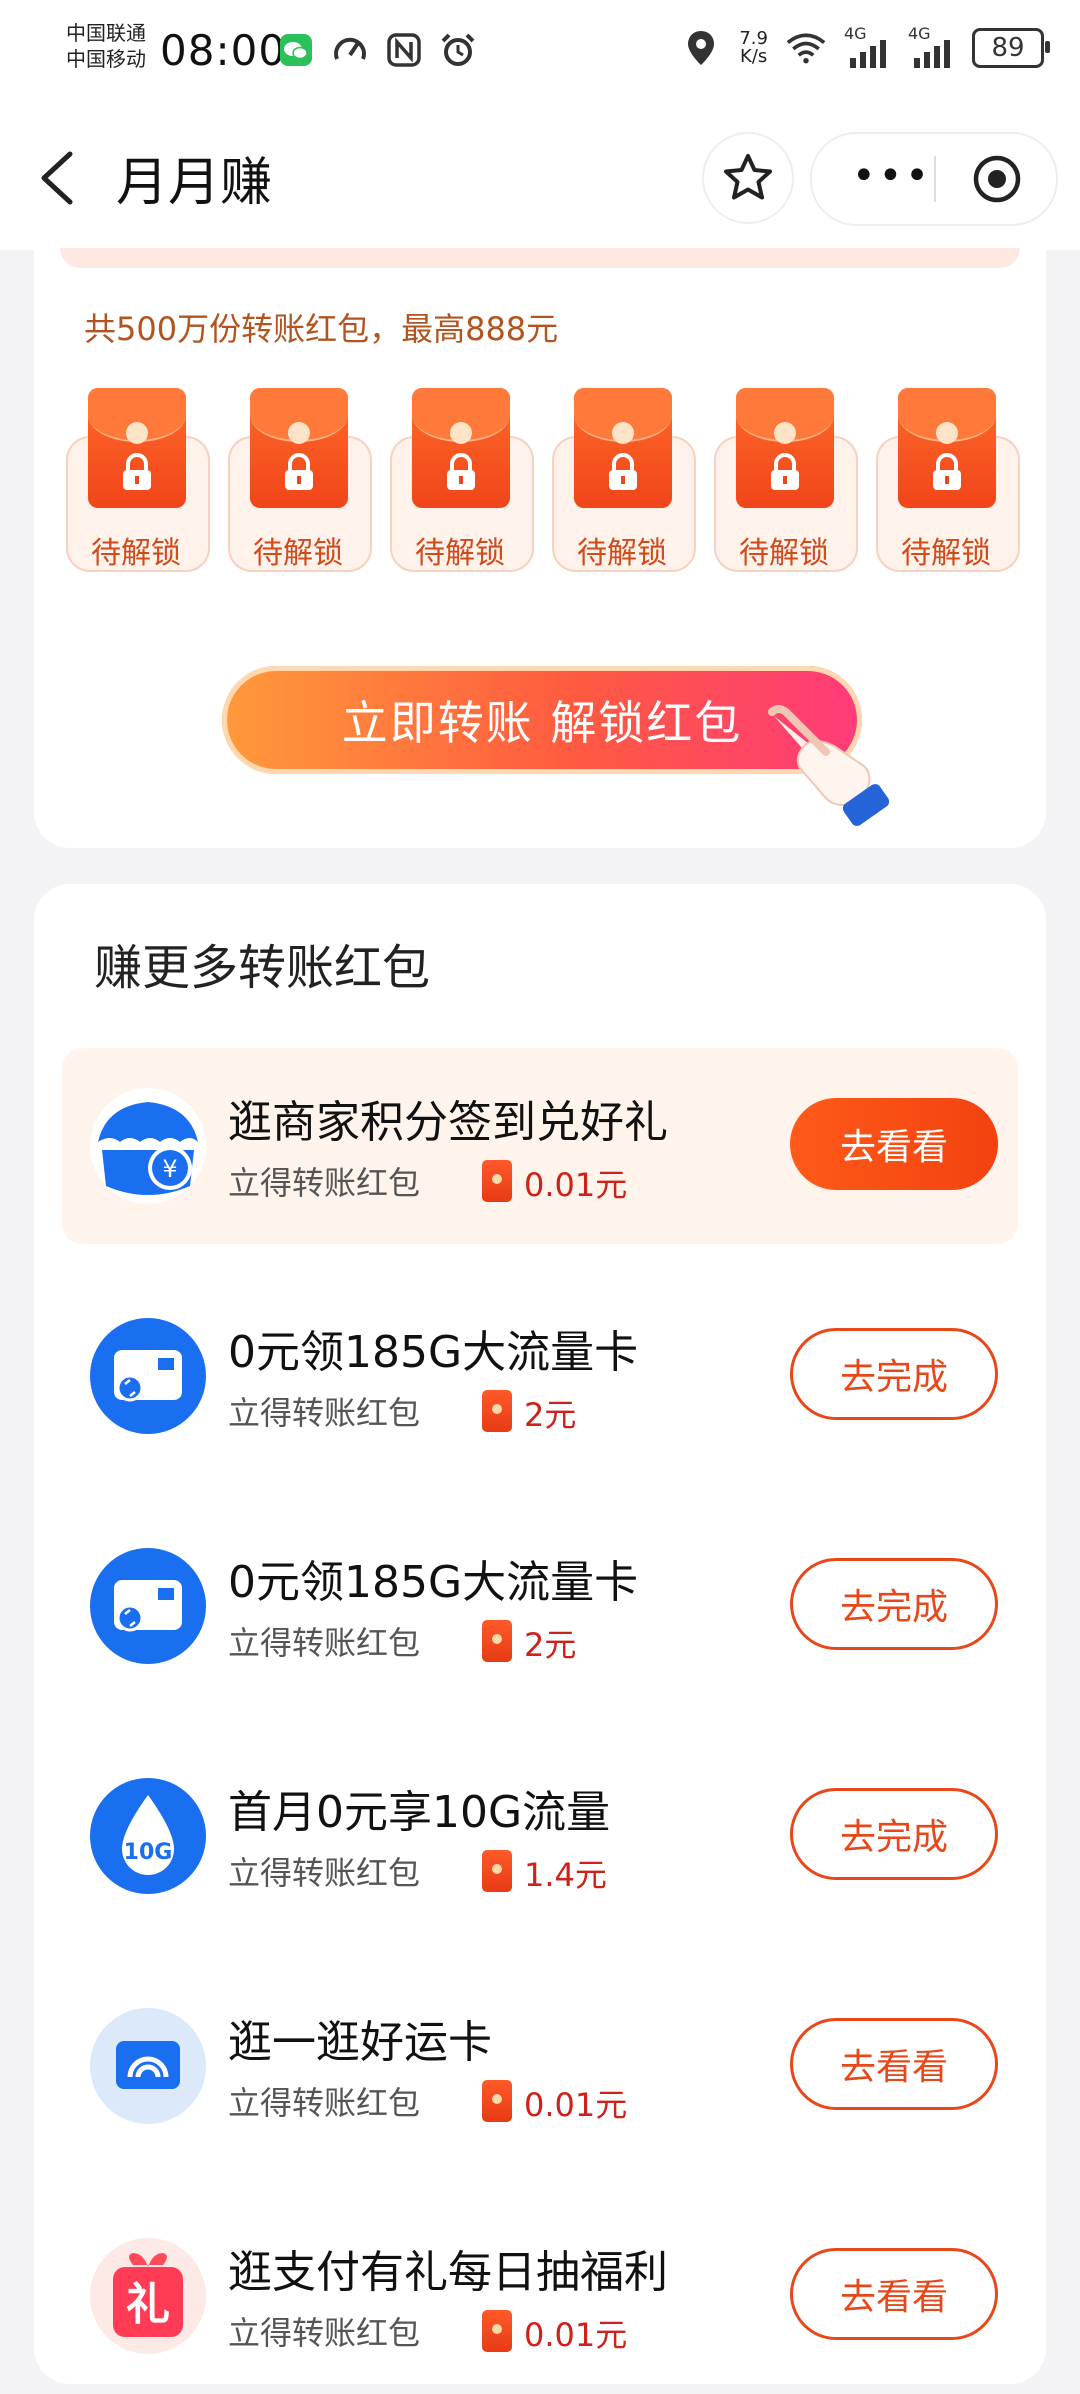 This screenshot has height=2394, width=1080. Describe the element at coordinates (360, 2042) in the screenshot. I see `task-name: 逛一逛好运卡` at that location.